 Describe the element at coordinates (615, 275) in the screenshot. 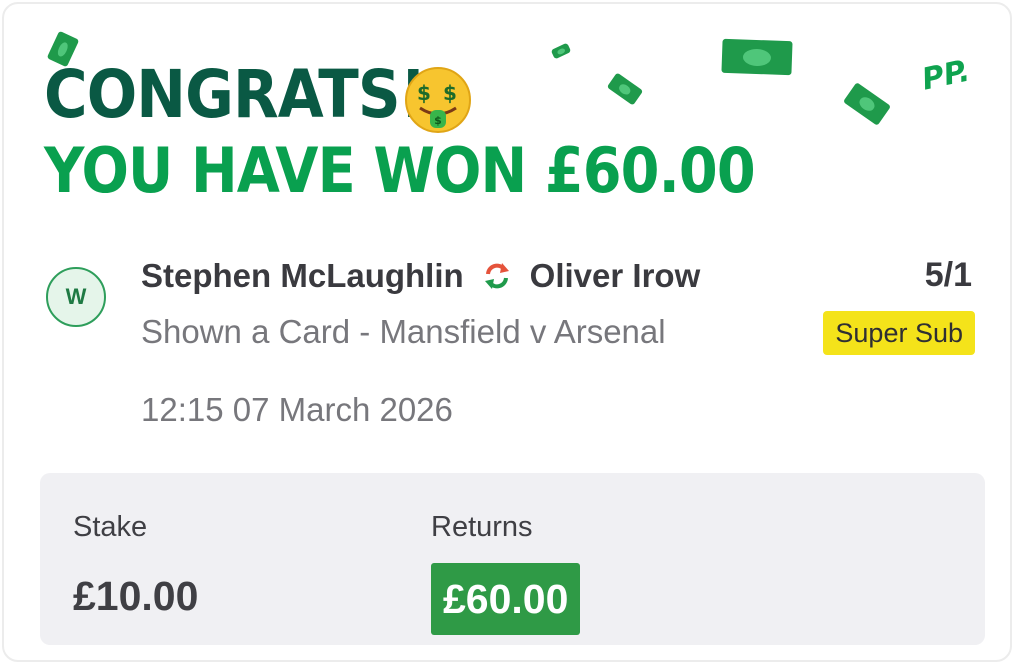

I see `player-in-name: Oliver Irow` at that location.